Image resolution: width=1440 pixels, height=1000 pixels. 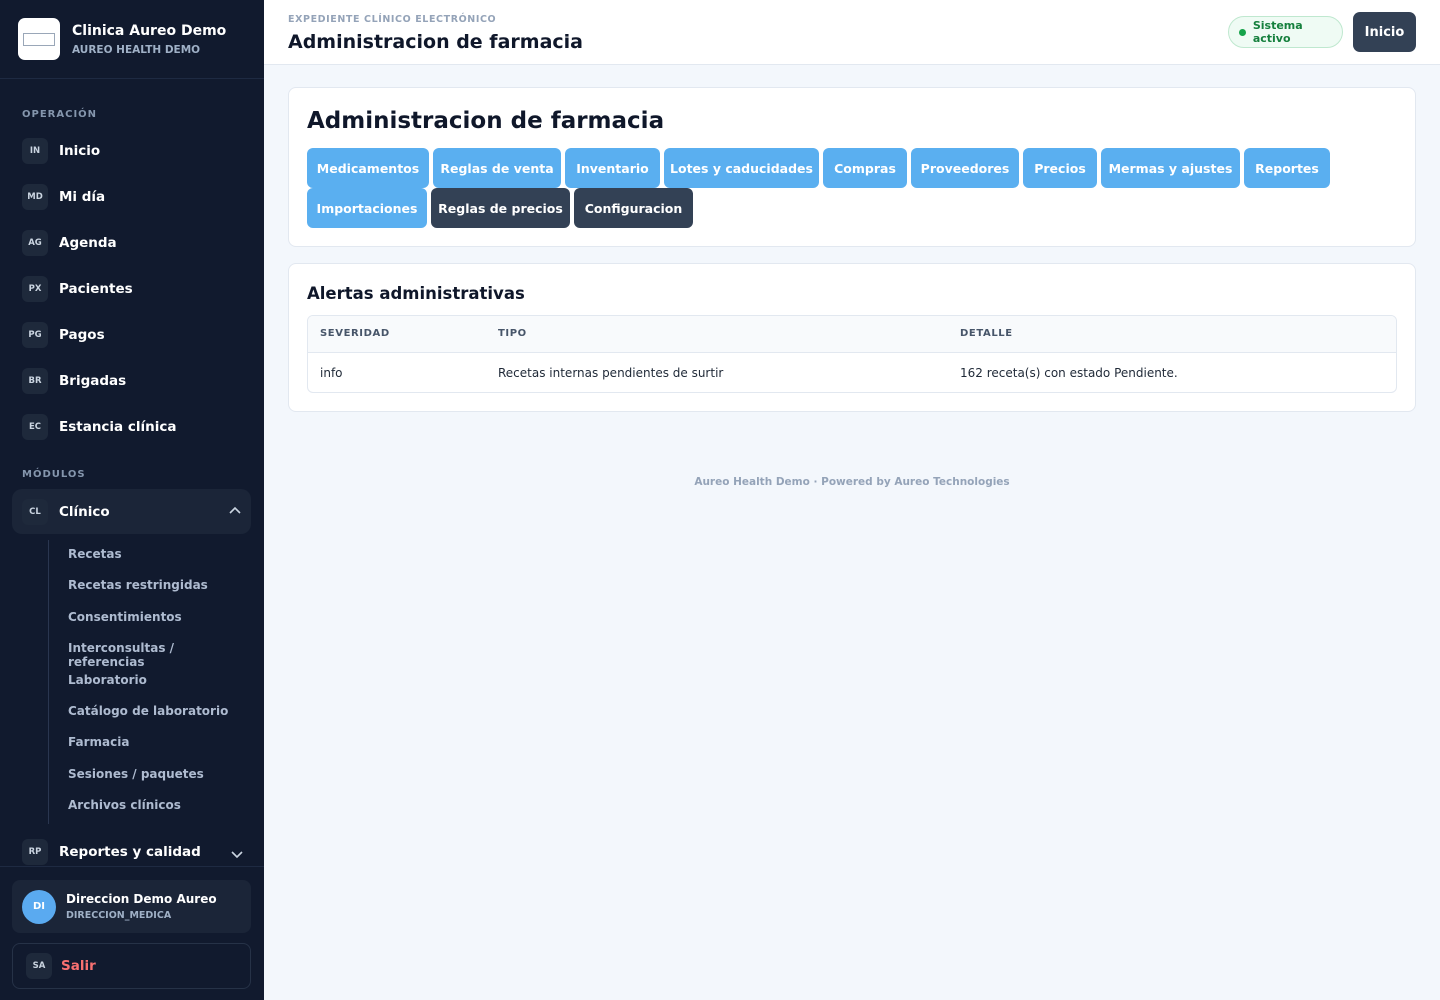 What do you see at coordinates (612, 168) in the screenshot?
I see `tab-inventario: Inventario` at bounding box center [612, 168].